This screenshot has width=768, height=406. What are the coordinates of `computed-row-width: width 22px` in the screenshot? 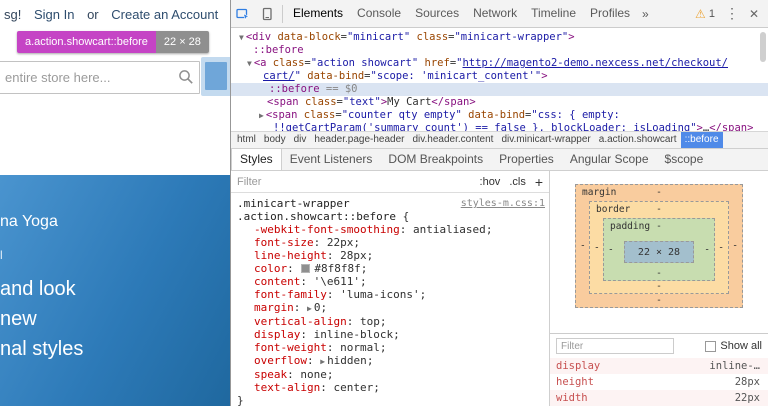 It's located at (659, 398).